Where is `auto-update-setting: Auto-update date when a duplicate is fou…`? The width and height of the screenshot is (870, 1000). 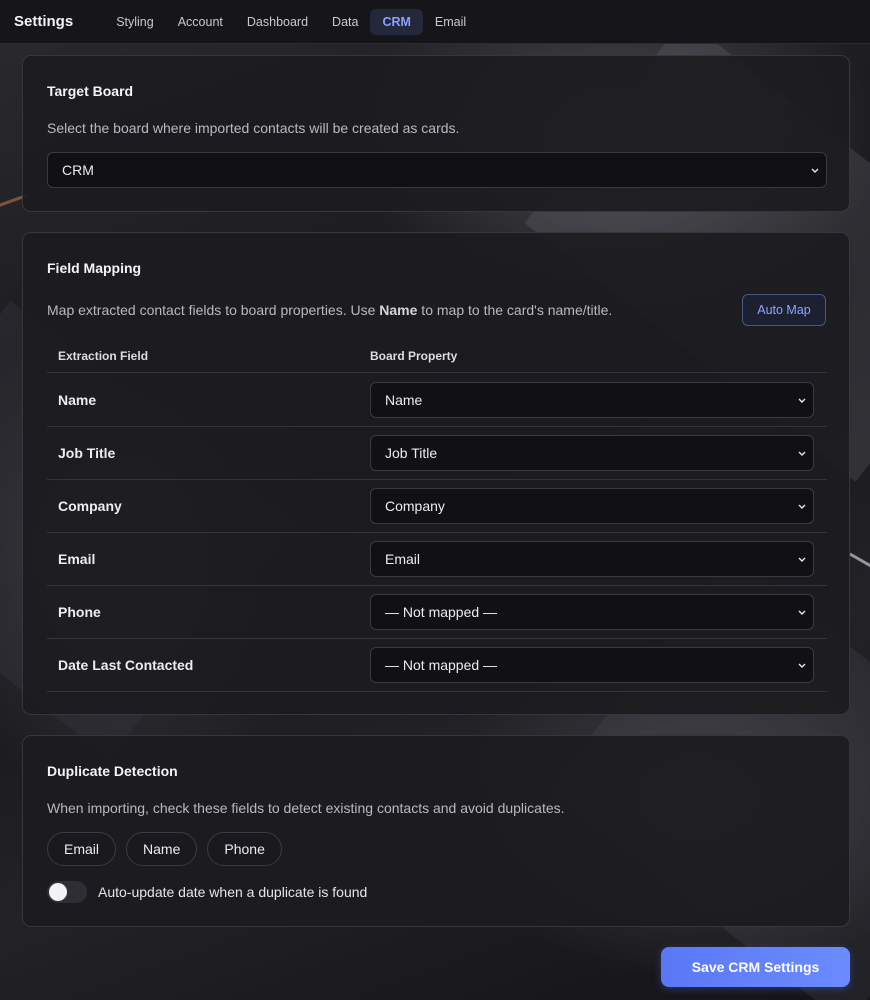 auto-update-setting: Auto-update date when a duplicate is fou… is located at coordinates (207, 892).